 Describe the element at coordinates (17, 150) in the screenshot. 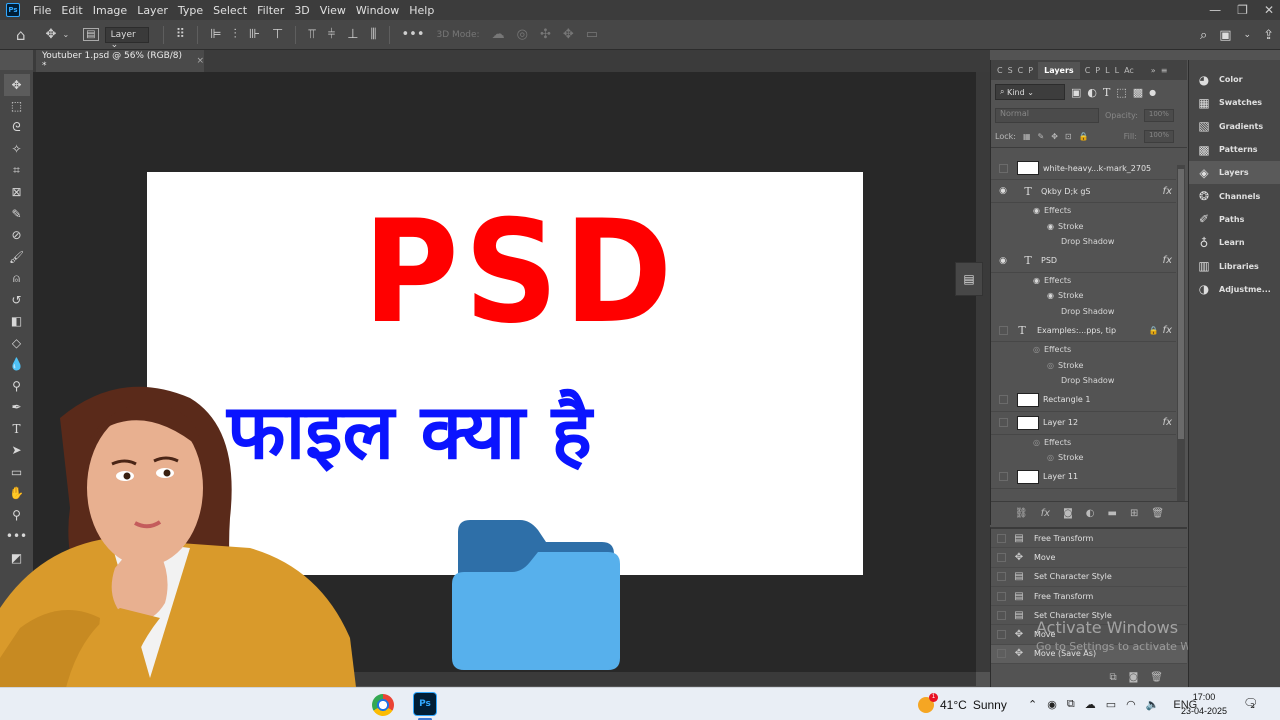

I see `magic-wand-tool-icon: ✧` at that location.